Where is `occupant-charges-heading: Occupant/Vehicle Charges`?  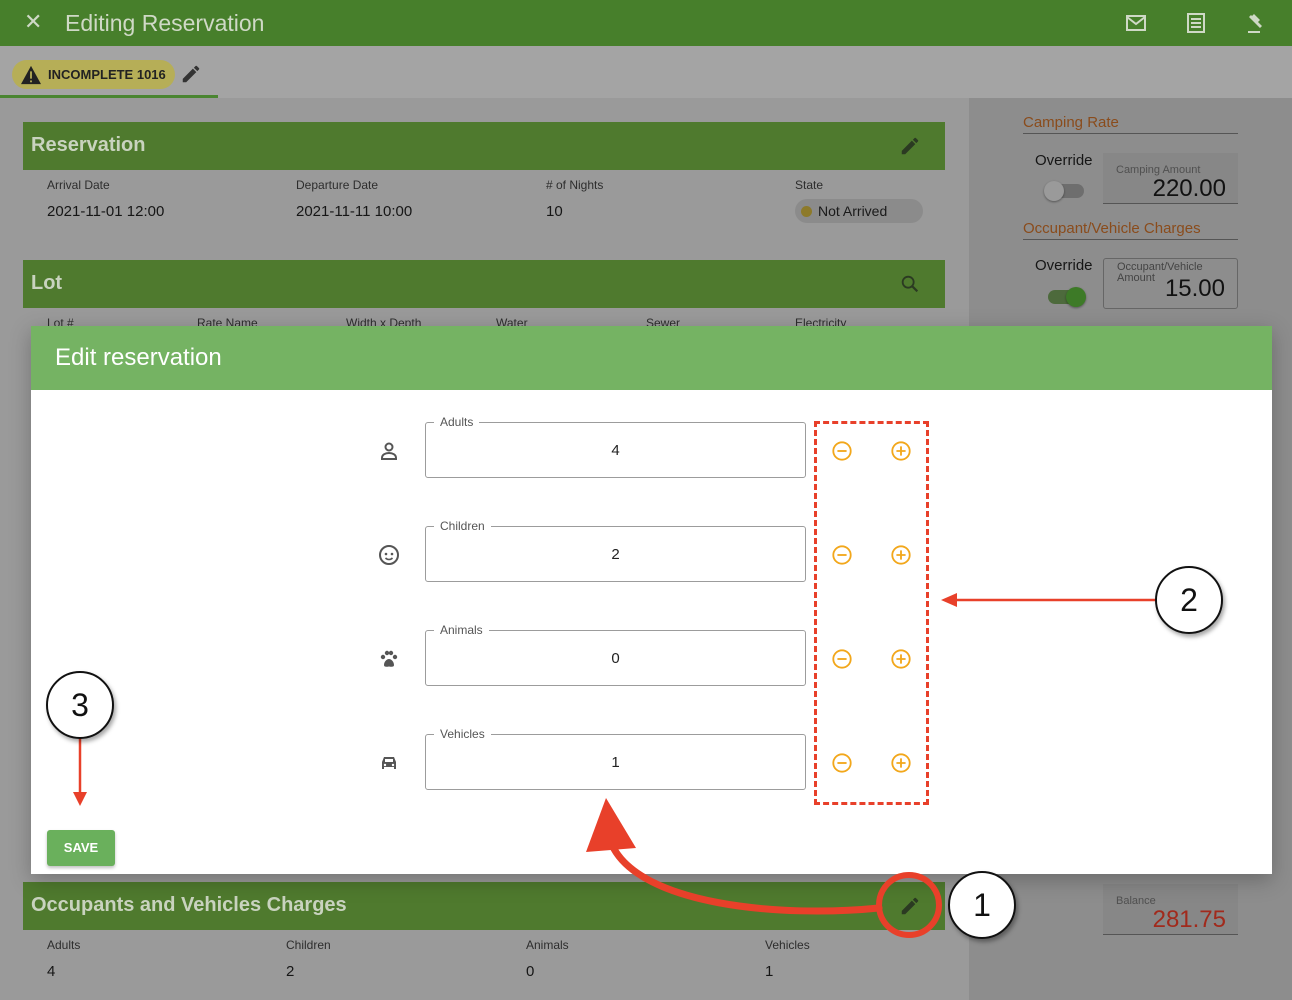
occupant-charges-heading: Occupant/Vehicle Charges is located at coordinates (1130, 230).